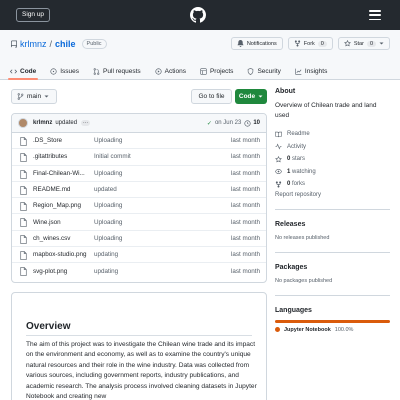 The height and width of the screenshot is (400, 400). Describe the element at coordinates (63, 189) in the screenshot. I see `file-name-link: README.md` at that location.